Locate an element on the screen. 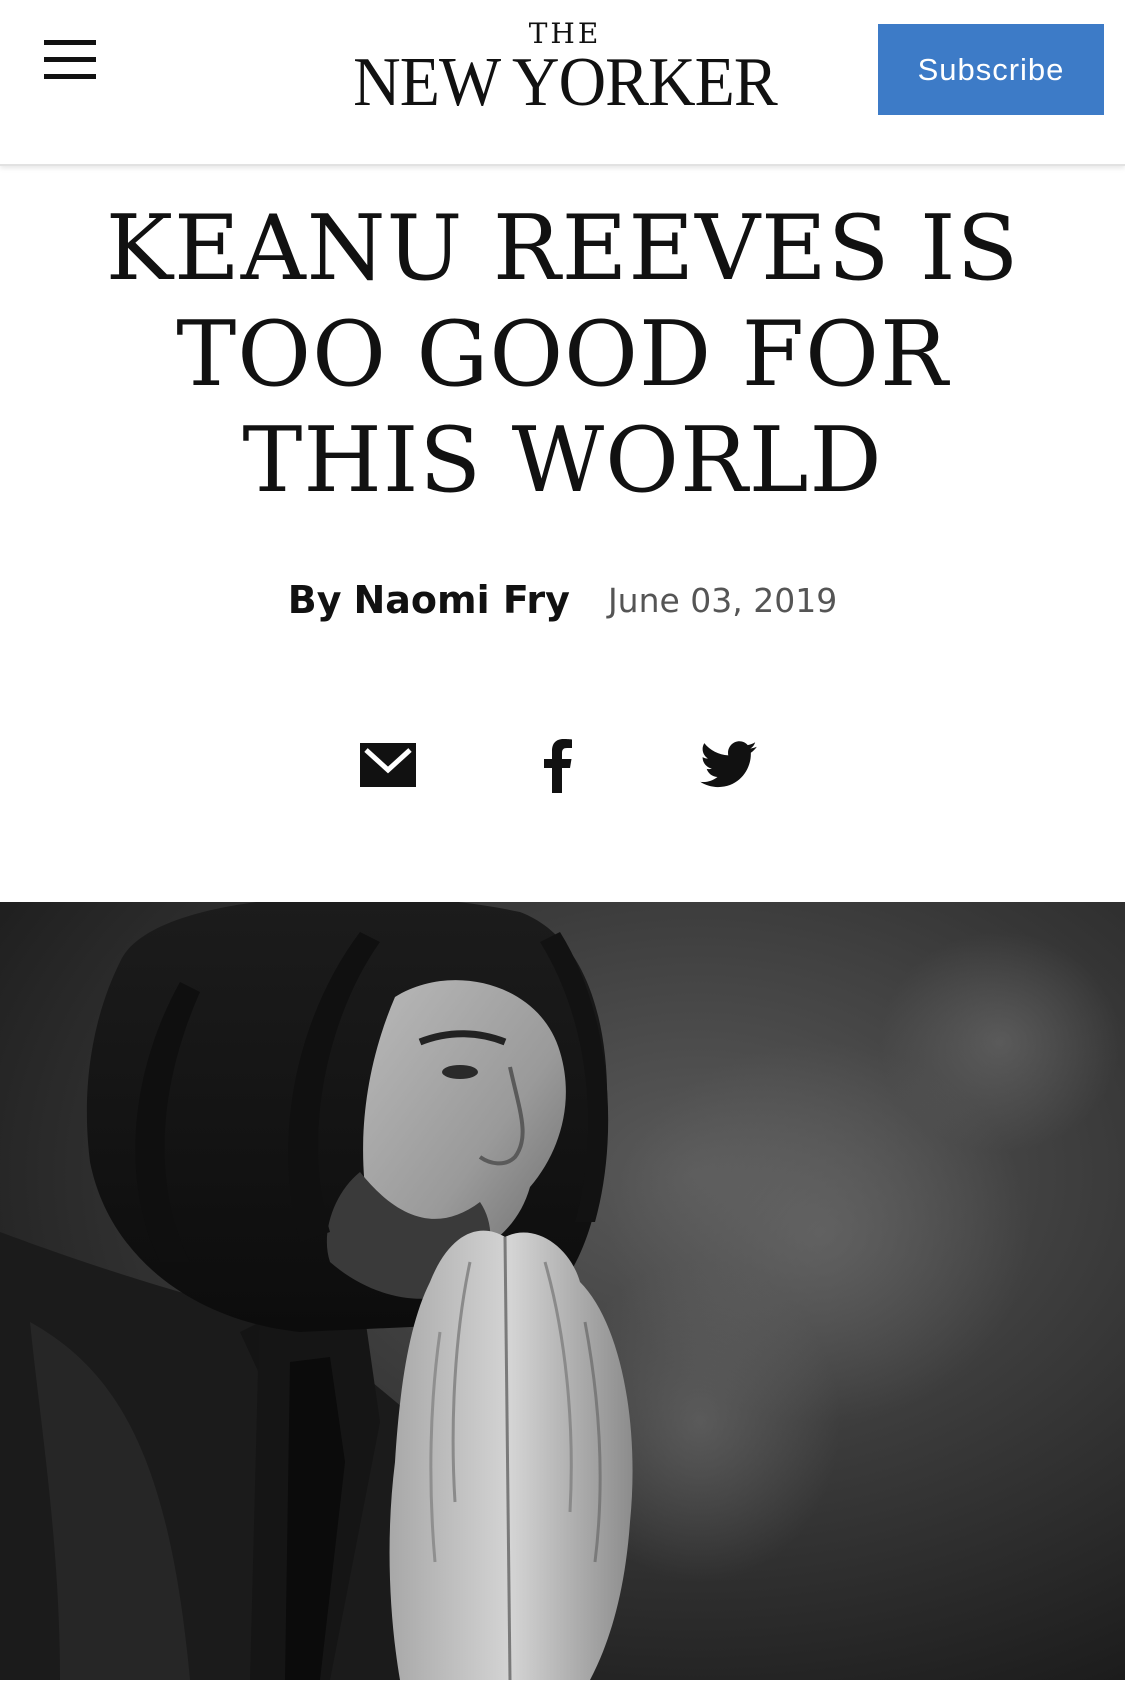  logo-name: NEW YORKER is located at coordinates (565, 82).